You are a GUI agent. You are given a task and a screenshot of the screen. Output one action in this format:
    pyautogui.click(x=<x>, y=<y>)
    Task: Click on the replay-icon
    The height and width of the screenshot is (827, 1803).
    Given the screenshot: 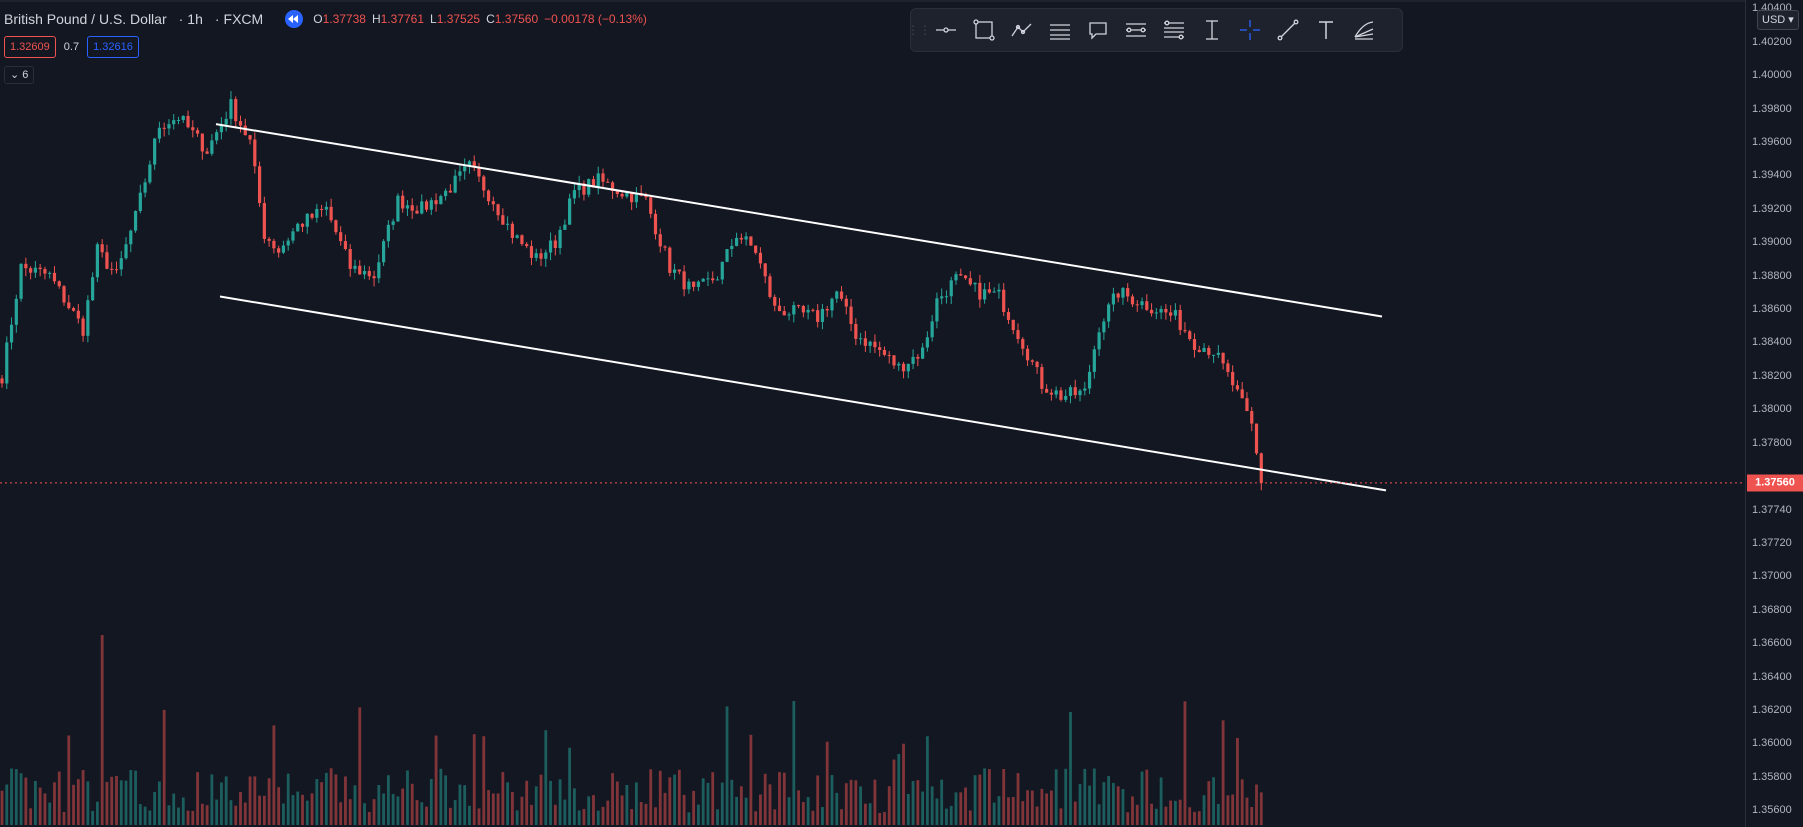 What is the action you would take?
    pyautogui.click(x=294, y=19)
    